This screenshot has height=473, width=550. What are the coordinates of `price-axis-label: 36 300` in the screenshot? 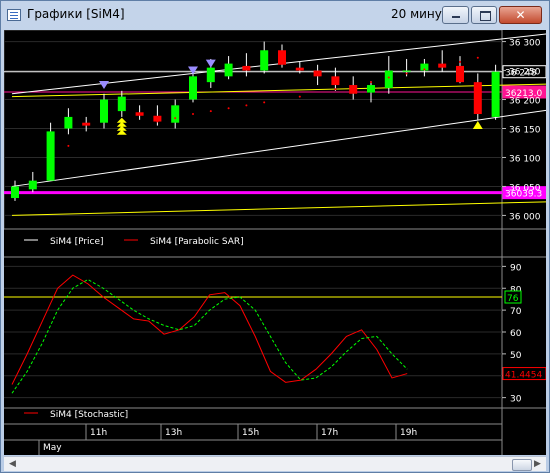 It's located at (525, 44).